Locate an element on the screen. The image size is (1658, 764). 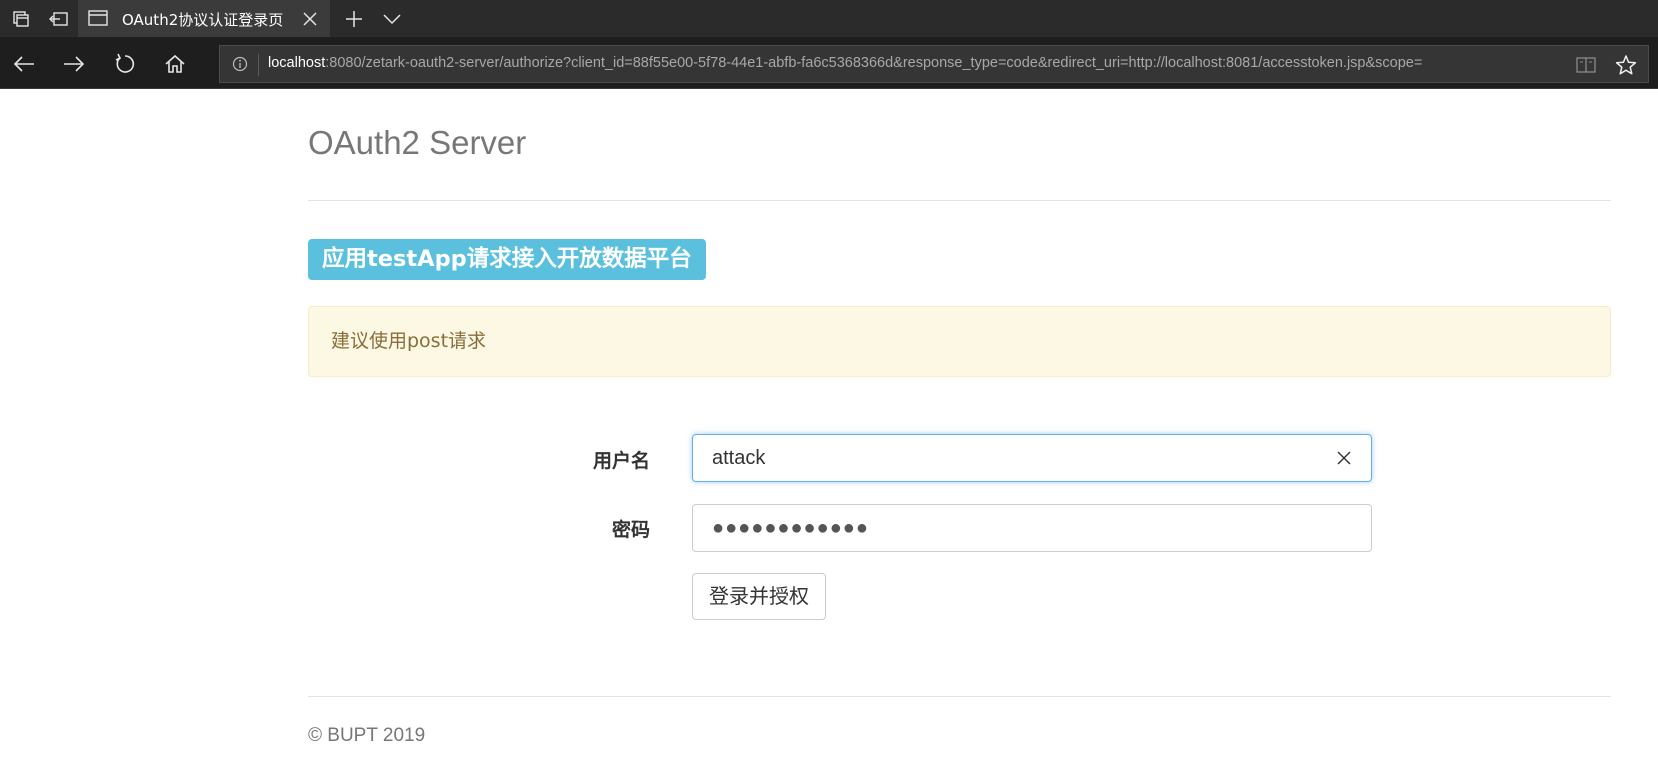
username-label: 用户名 is located at coordinates (621, 461).